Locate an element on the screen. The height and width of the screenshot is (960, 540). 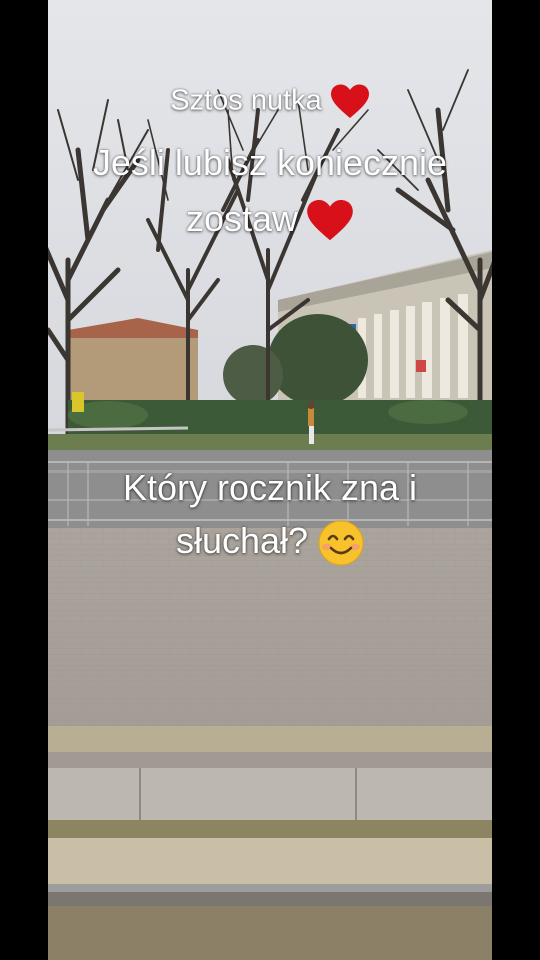
overlay-caption-line3: zostaw is located at coordinates (270, 220).